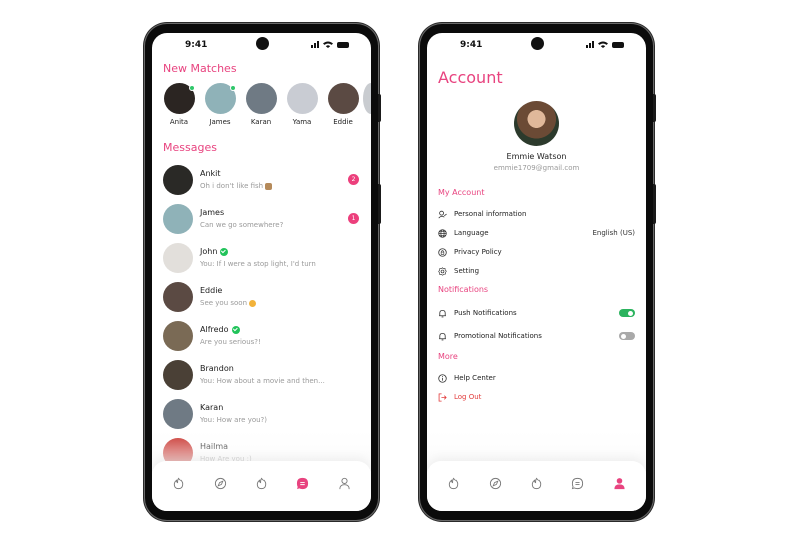 The height and width of the screenshot is (543, 798). What do you see at coordinates (478, 252) in the screenshot?
I see `menu-label: Privacy Policy` at bounding box center [478, 252].